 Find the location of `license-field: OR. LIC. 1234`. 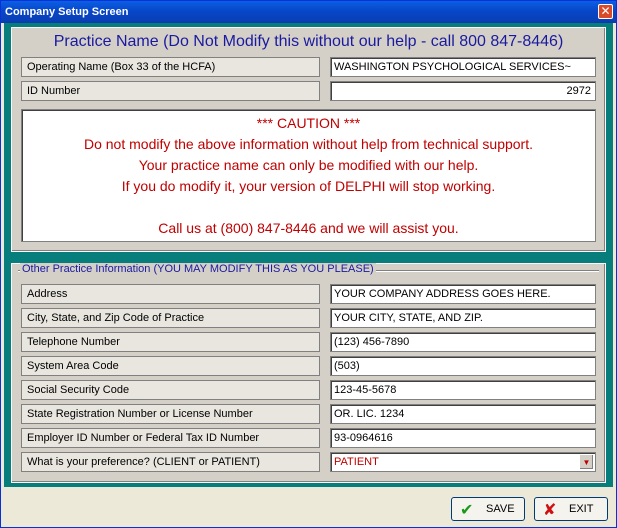

license-field: OR. LIC. 1234 is located at coordinates (463, 414).